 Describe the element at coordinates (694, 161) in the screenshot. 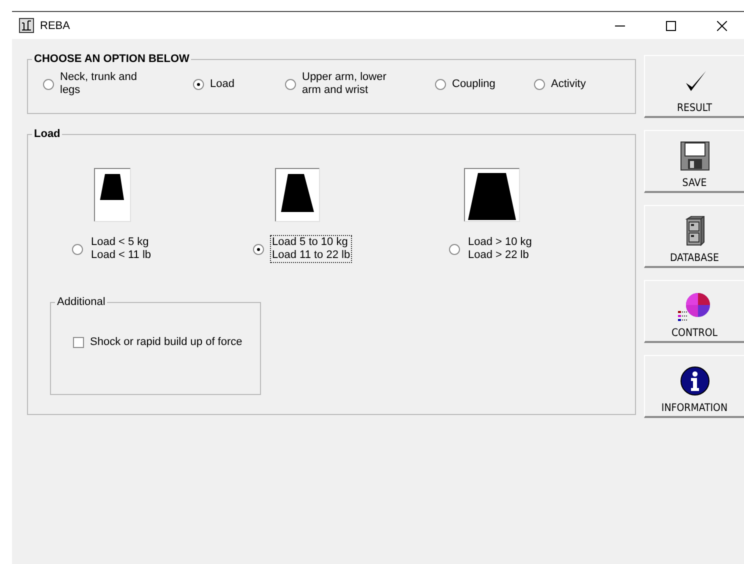

I see `sidebar-button: SAVE` at that location.